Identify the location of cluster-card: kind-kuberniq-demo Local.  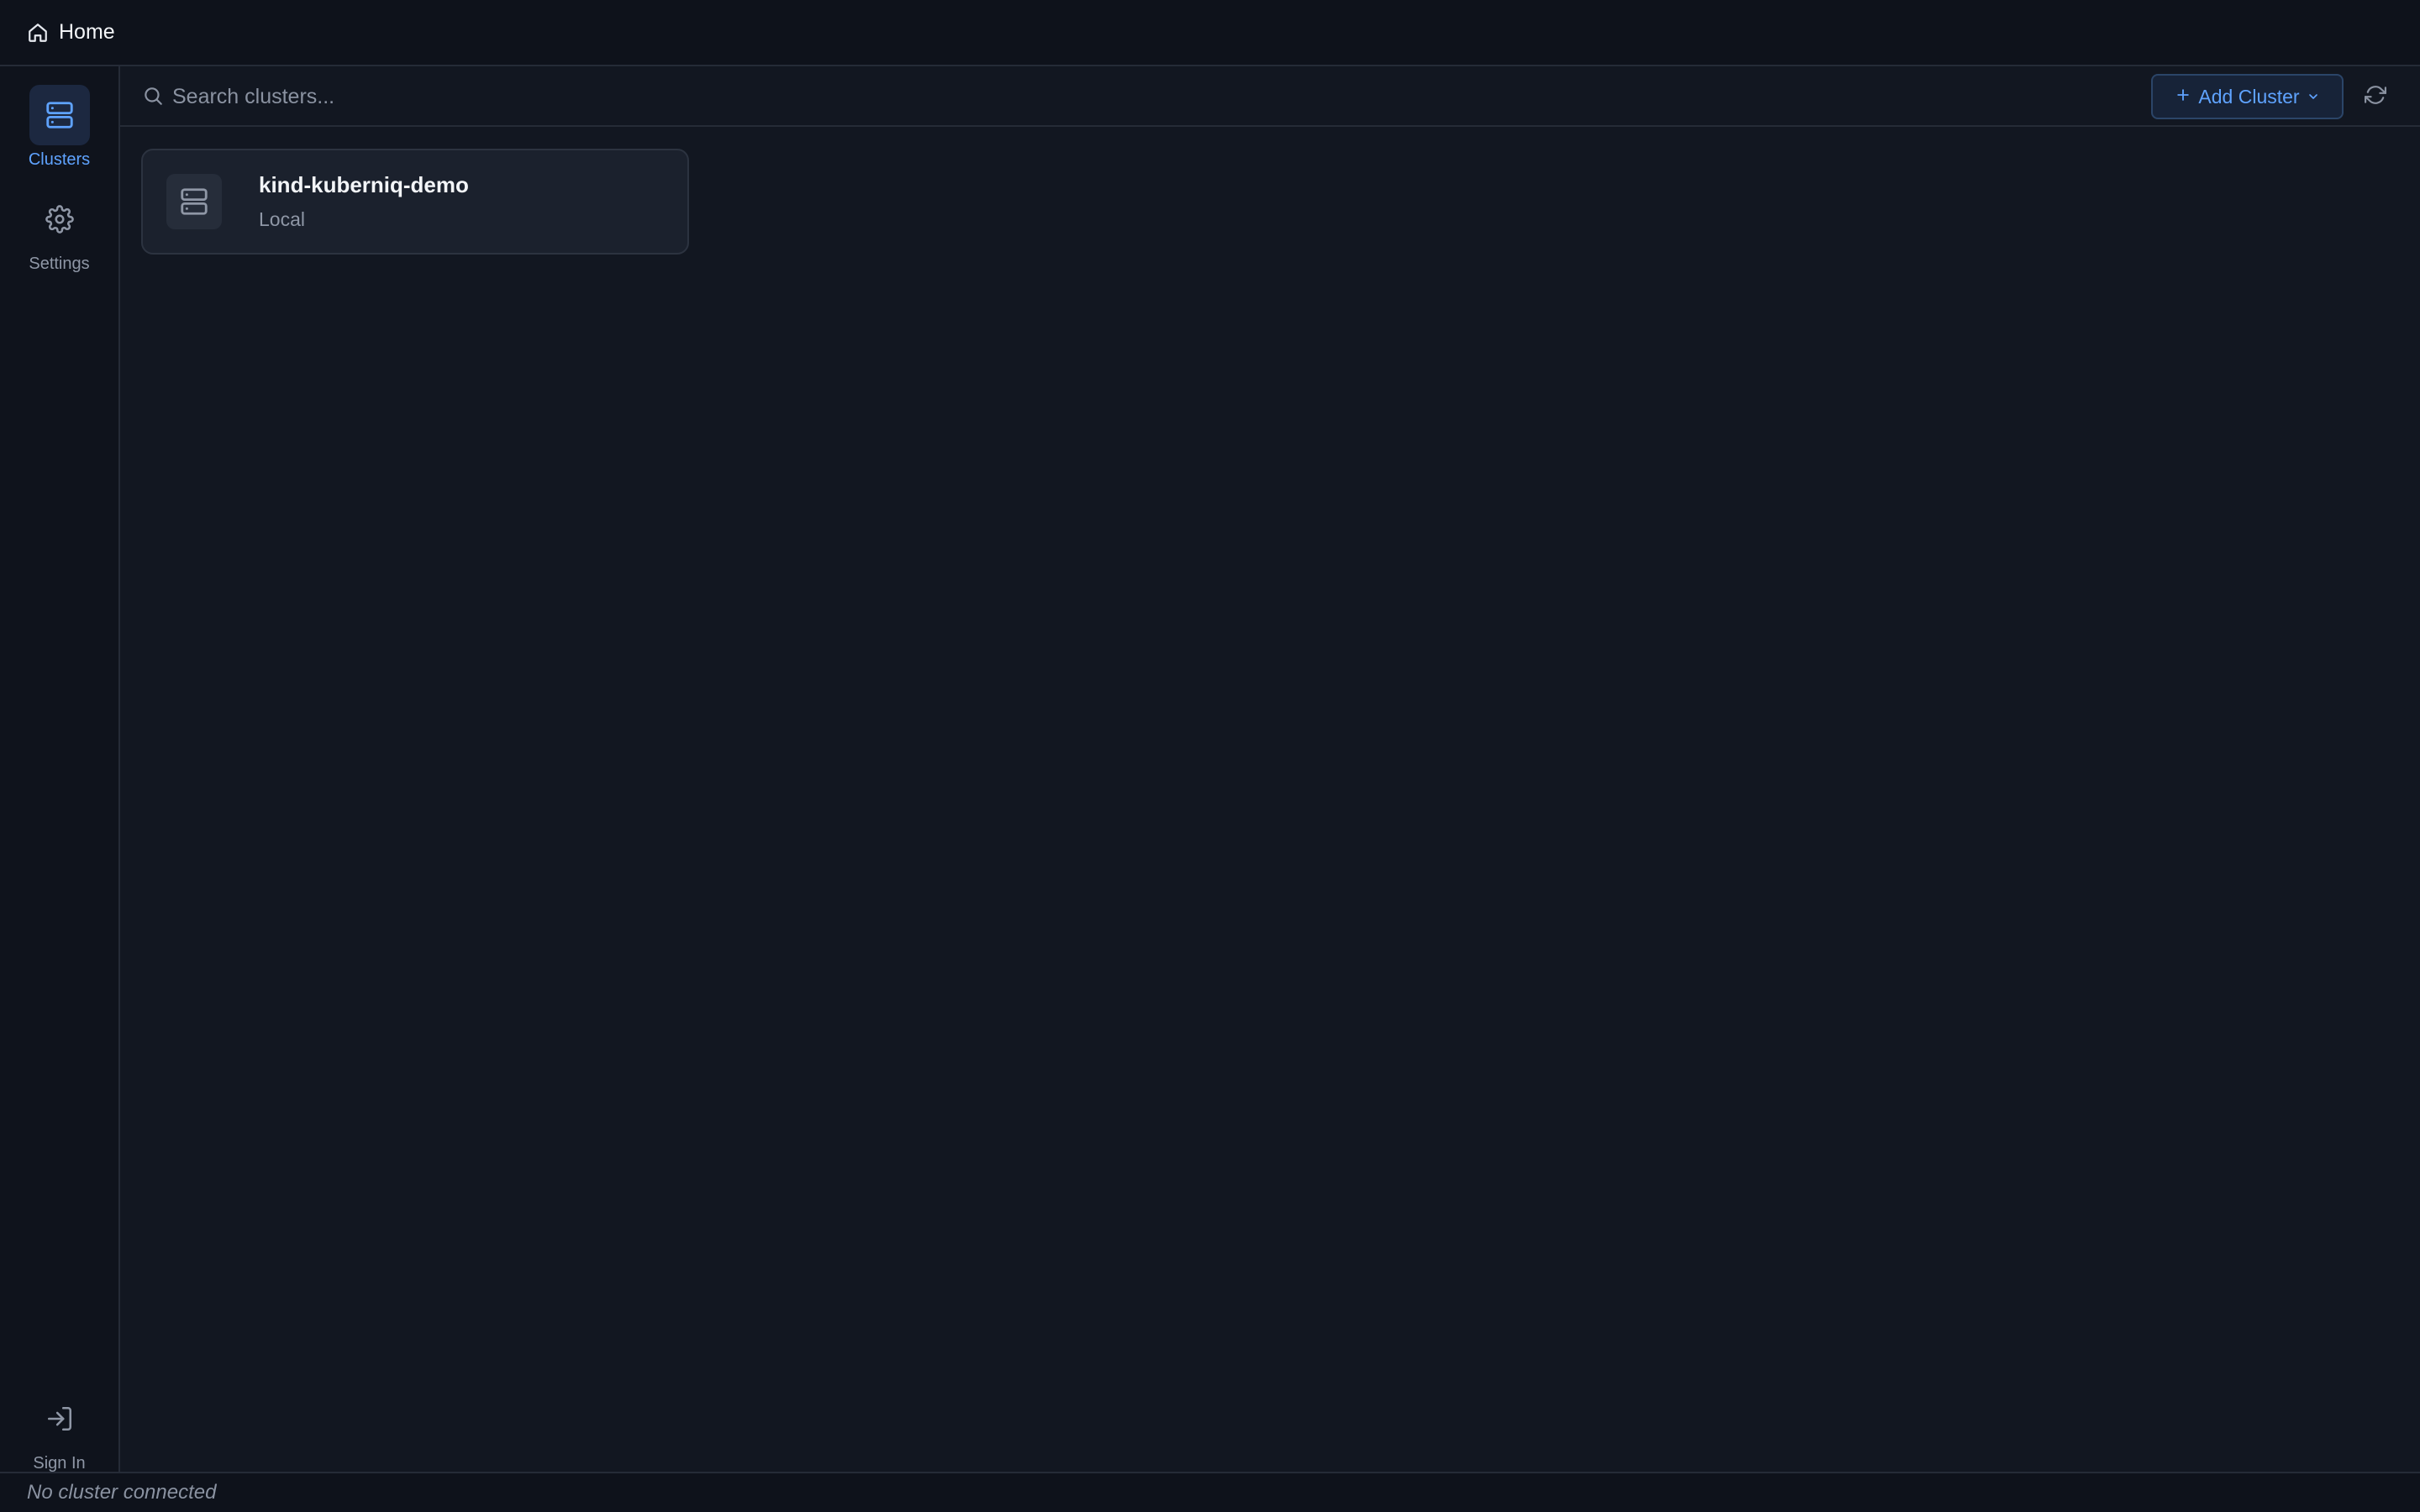
(415, 202).